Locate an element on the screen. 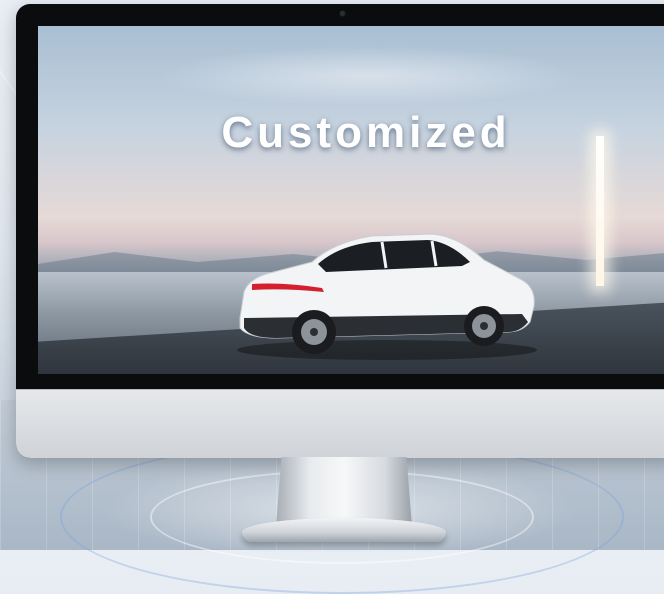 The height and width of the screenshot is (594, 664). monitor-stand-neck is located at coordinates (344, 492).